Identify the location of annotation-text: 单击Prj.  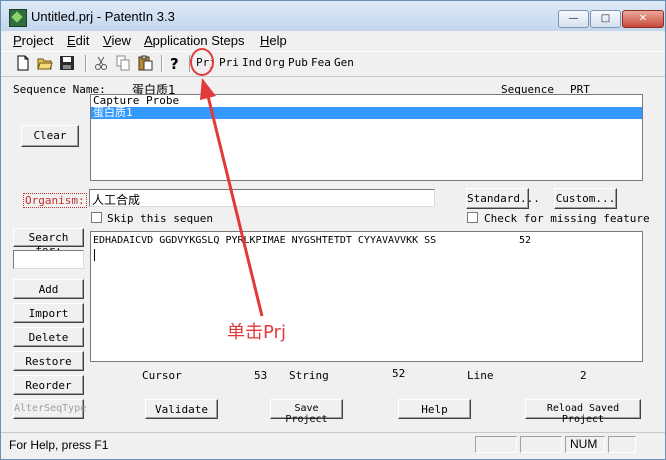
(256, 332).